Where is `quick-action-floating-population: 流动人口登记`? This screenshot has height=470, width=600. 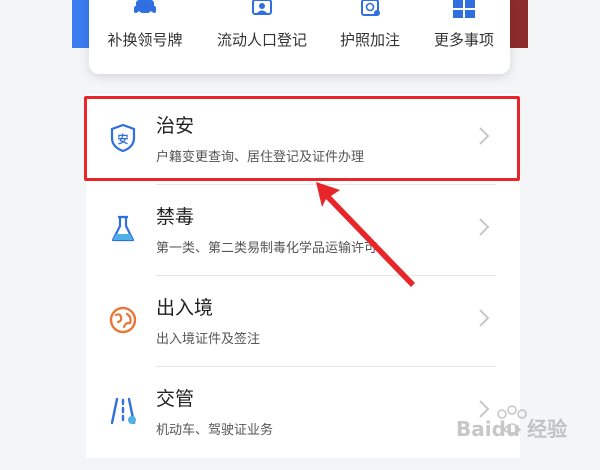
quick-action-floating-population: 流动人口登记 is located at coordinates (262, 32).